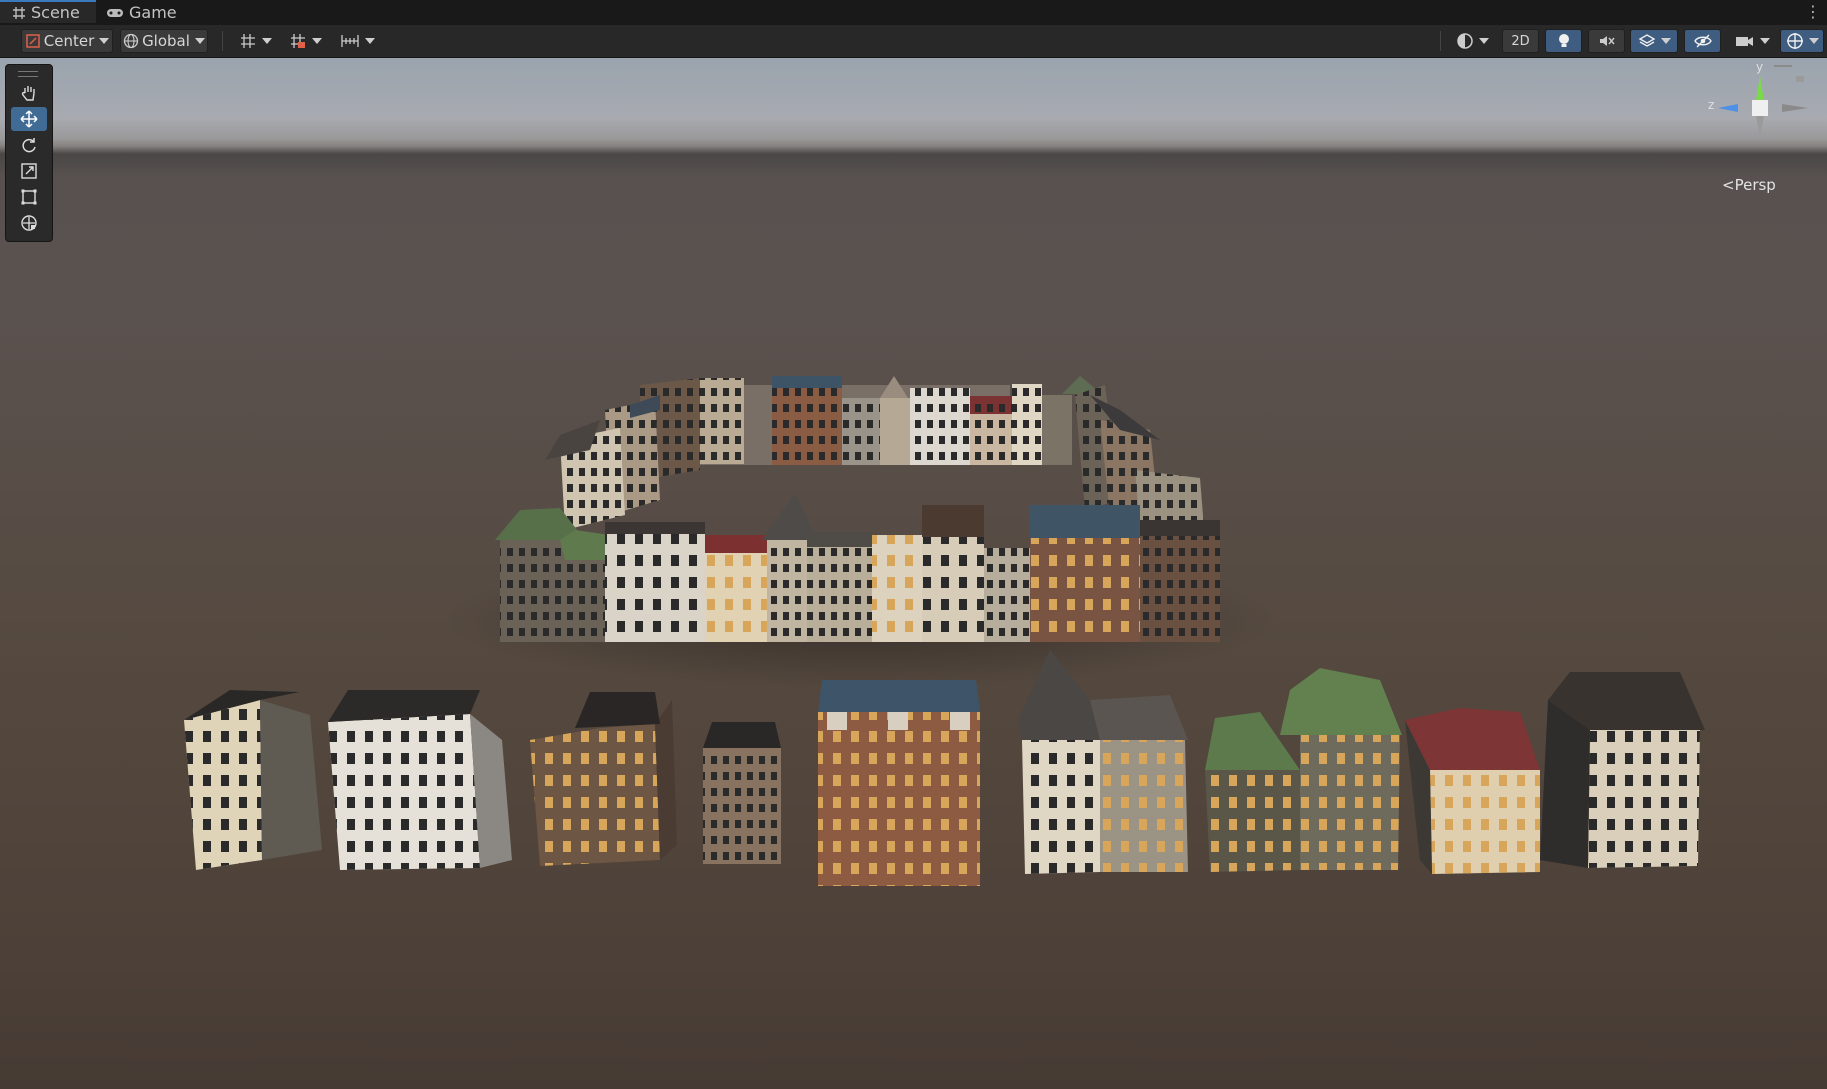 Image resolution: width=1827 pixels, height=1089 pixels. I want to click on snap-grid-dropdown, so click(255, 41).